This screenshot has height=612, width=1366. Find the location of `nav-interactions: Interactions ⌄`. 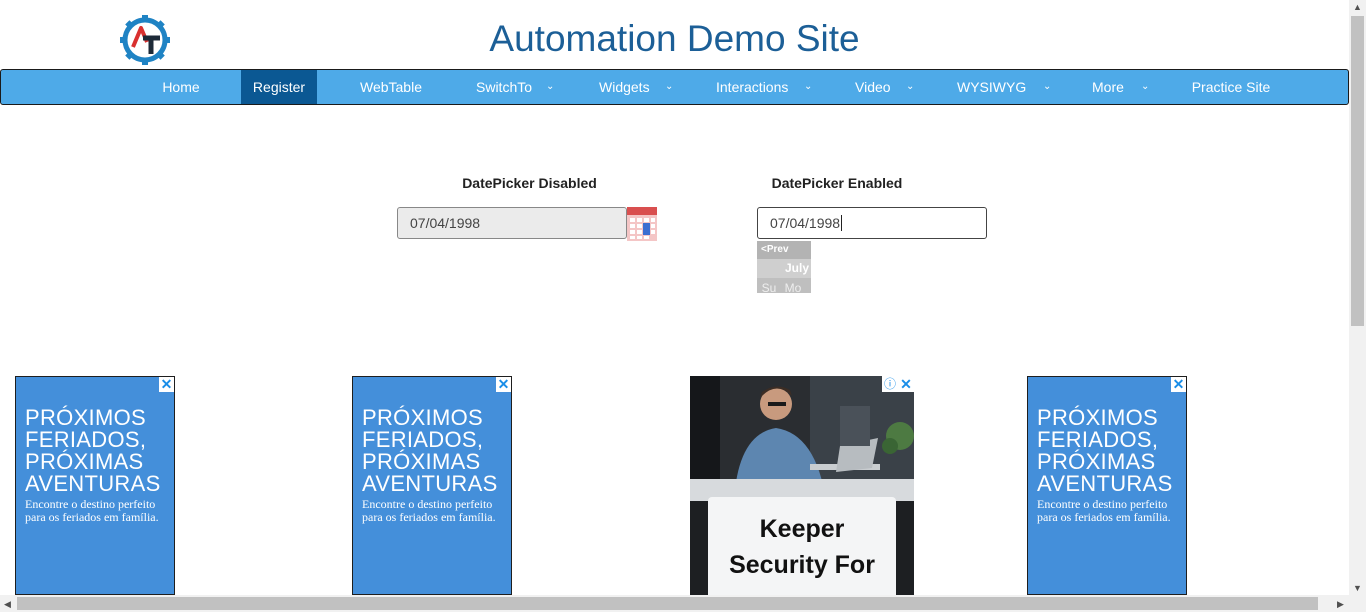

nav-interactions: Interactions ⌄ is located at coordinates (763, 87).